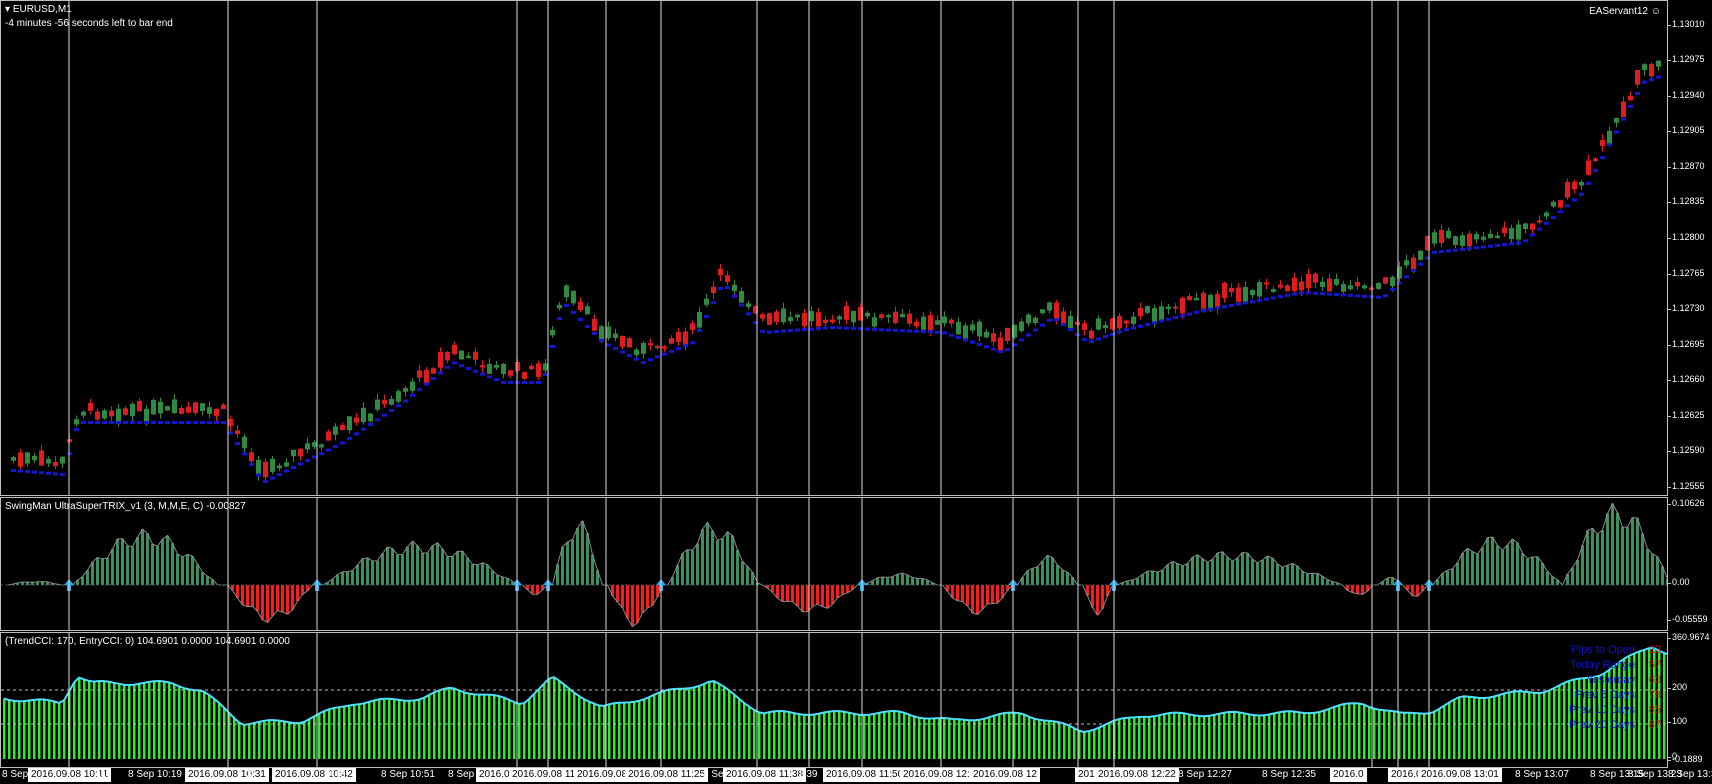  Describe the element at coordinates (1677, 721) in the screenshot. I see `cci-tick: 100` at that location.